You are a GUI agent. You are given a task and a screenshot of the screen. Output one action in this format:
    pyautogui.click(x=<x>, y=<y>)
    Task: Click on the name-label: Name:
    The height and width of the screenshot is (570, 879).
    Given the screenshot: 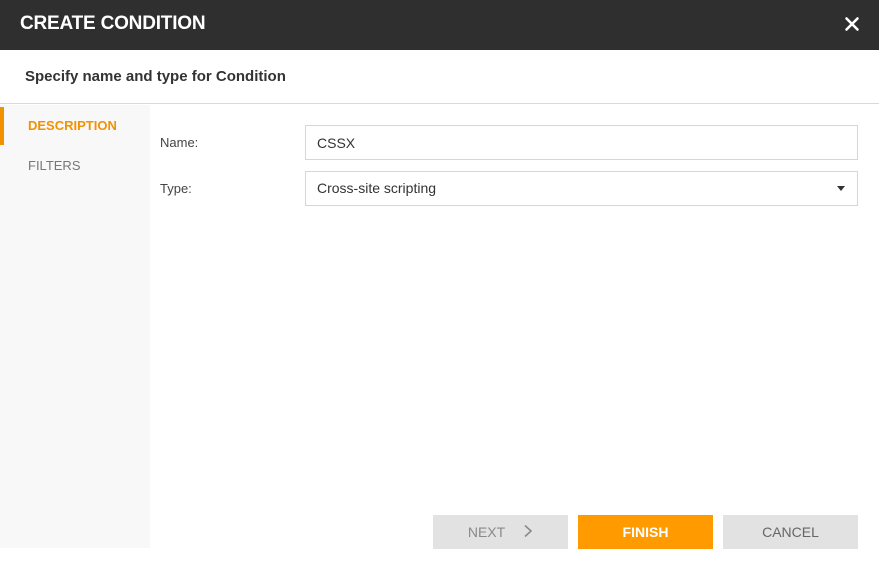 What is the action you would take?
    pyautogui.click(x=179, y=142)
    